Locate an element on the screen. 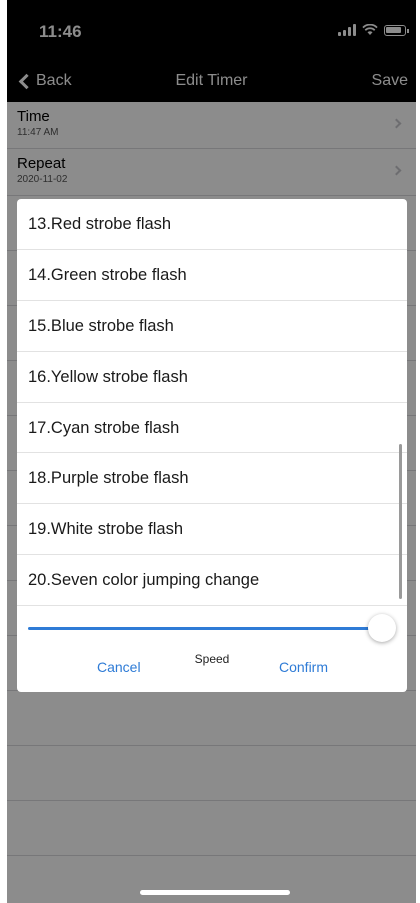 The height and width of the screenshot is (903, 420). speed-slider is located at coordinates (212, 628).